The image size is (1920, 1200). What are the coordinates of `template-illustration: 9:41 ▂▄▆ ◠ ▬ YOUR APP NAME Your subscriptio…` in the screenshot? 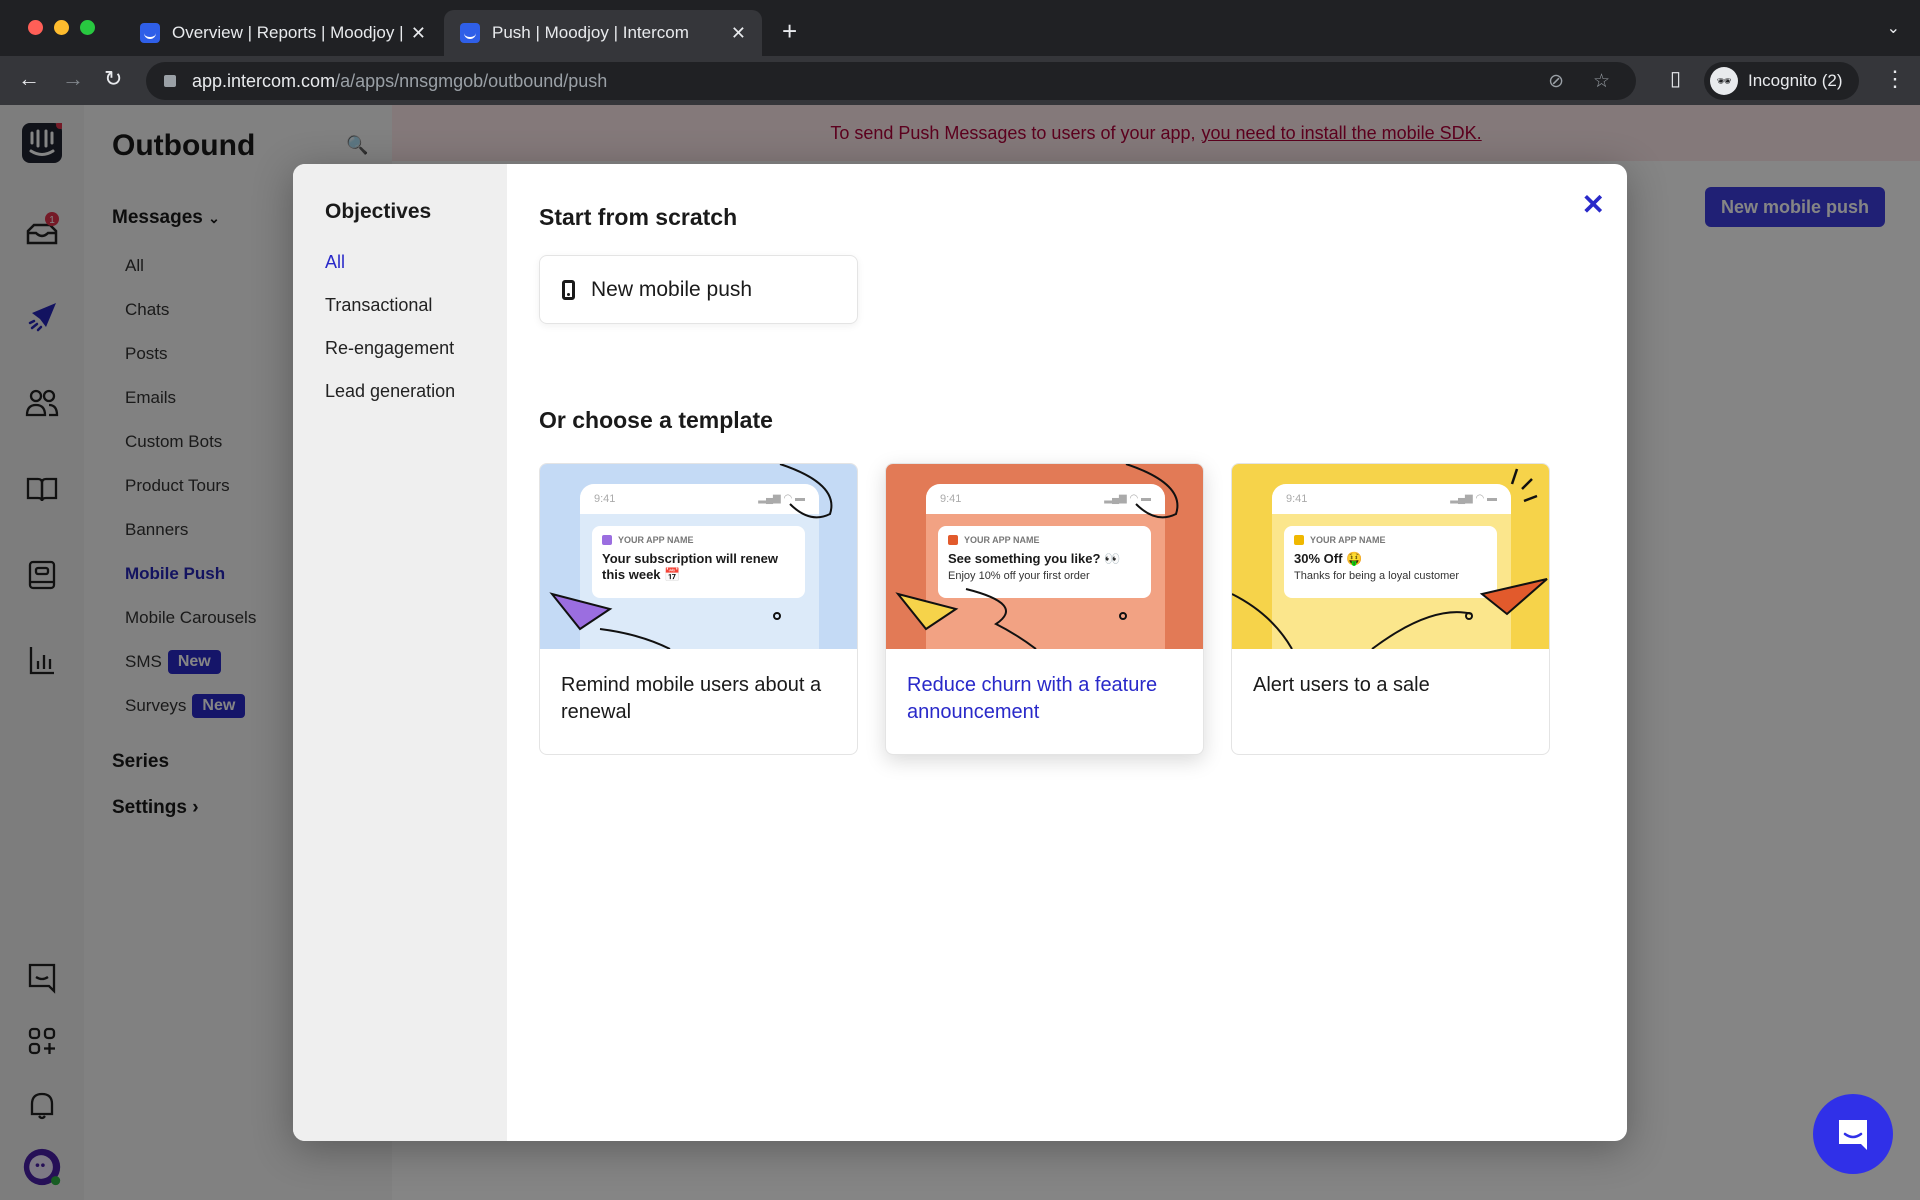 It's located at (698, 556).